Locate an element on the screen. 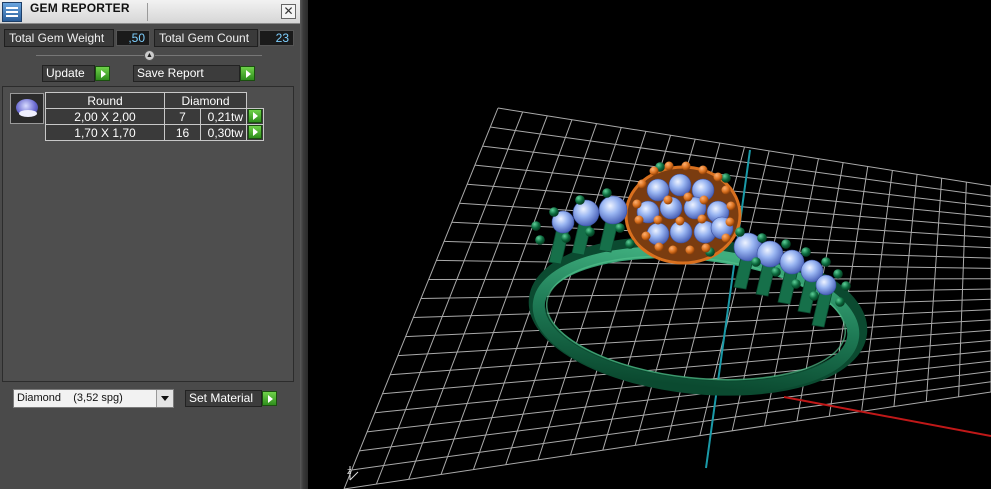 The image size is (991, 489). update-button: Update is located at coordinates (68, 73).